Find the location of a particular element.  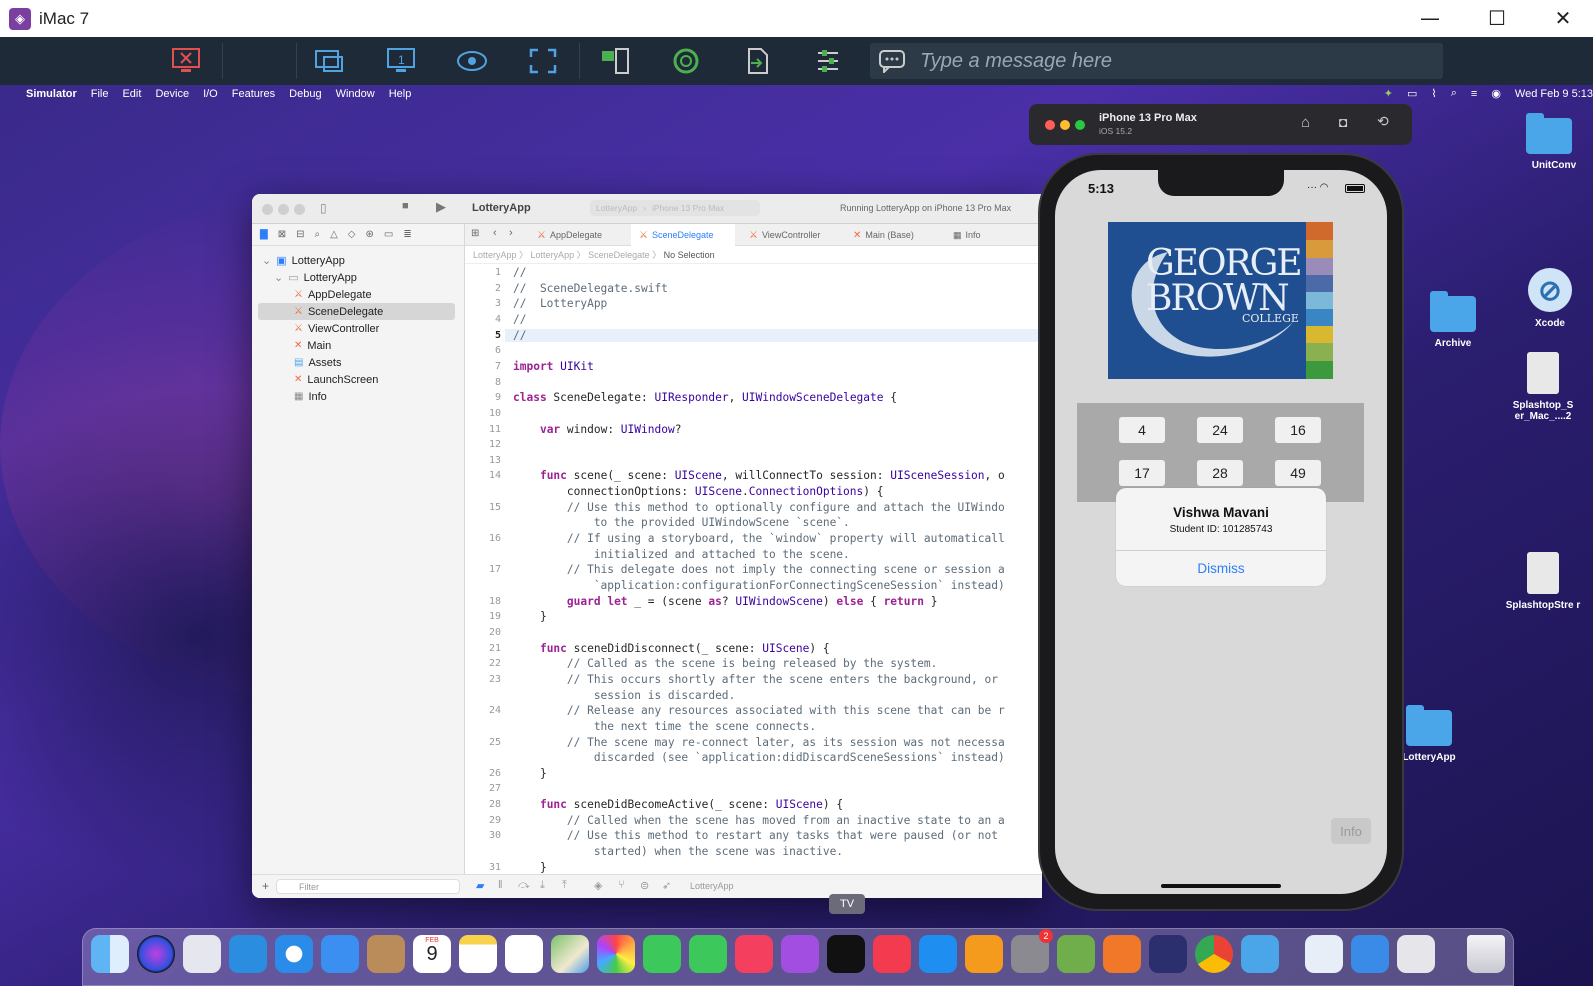

menu-debug: Debug is located at coordinates (305, 94).